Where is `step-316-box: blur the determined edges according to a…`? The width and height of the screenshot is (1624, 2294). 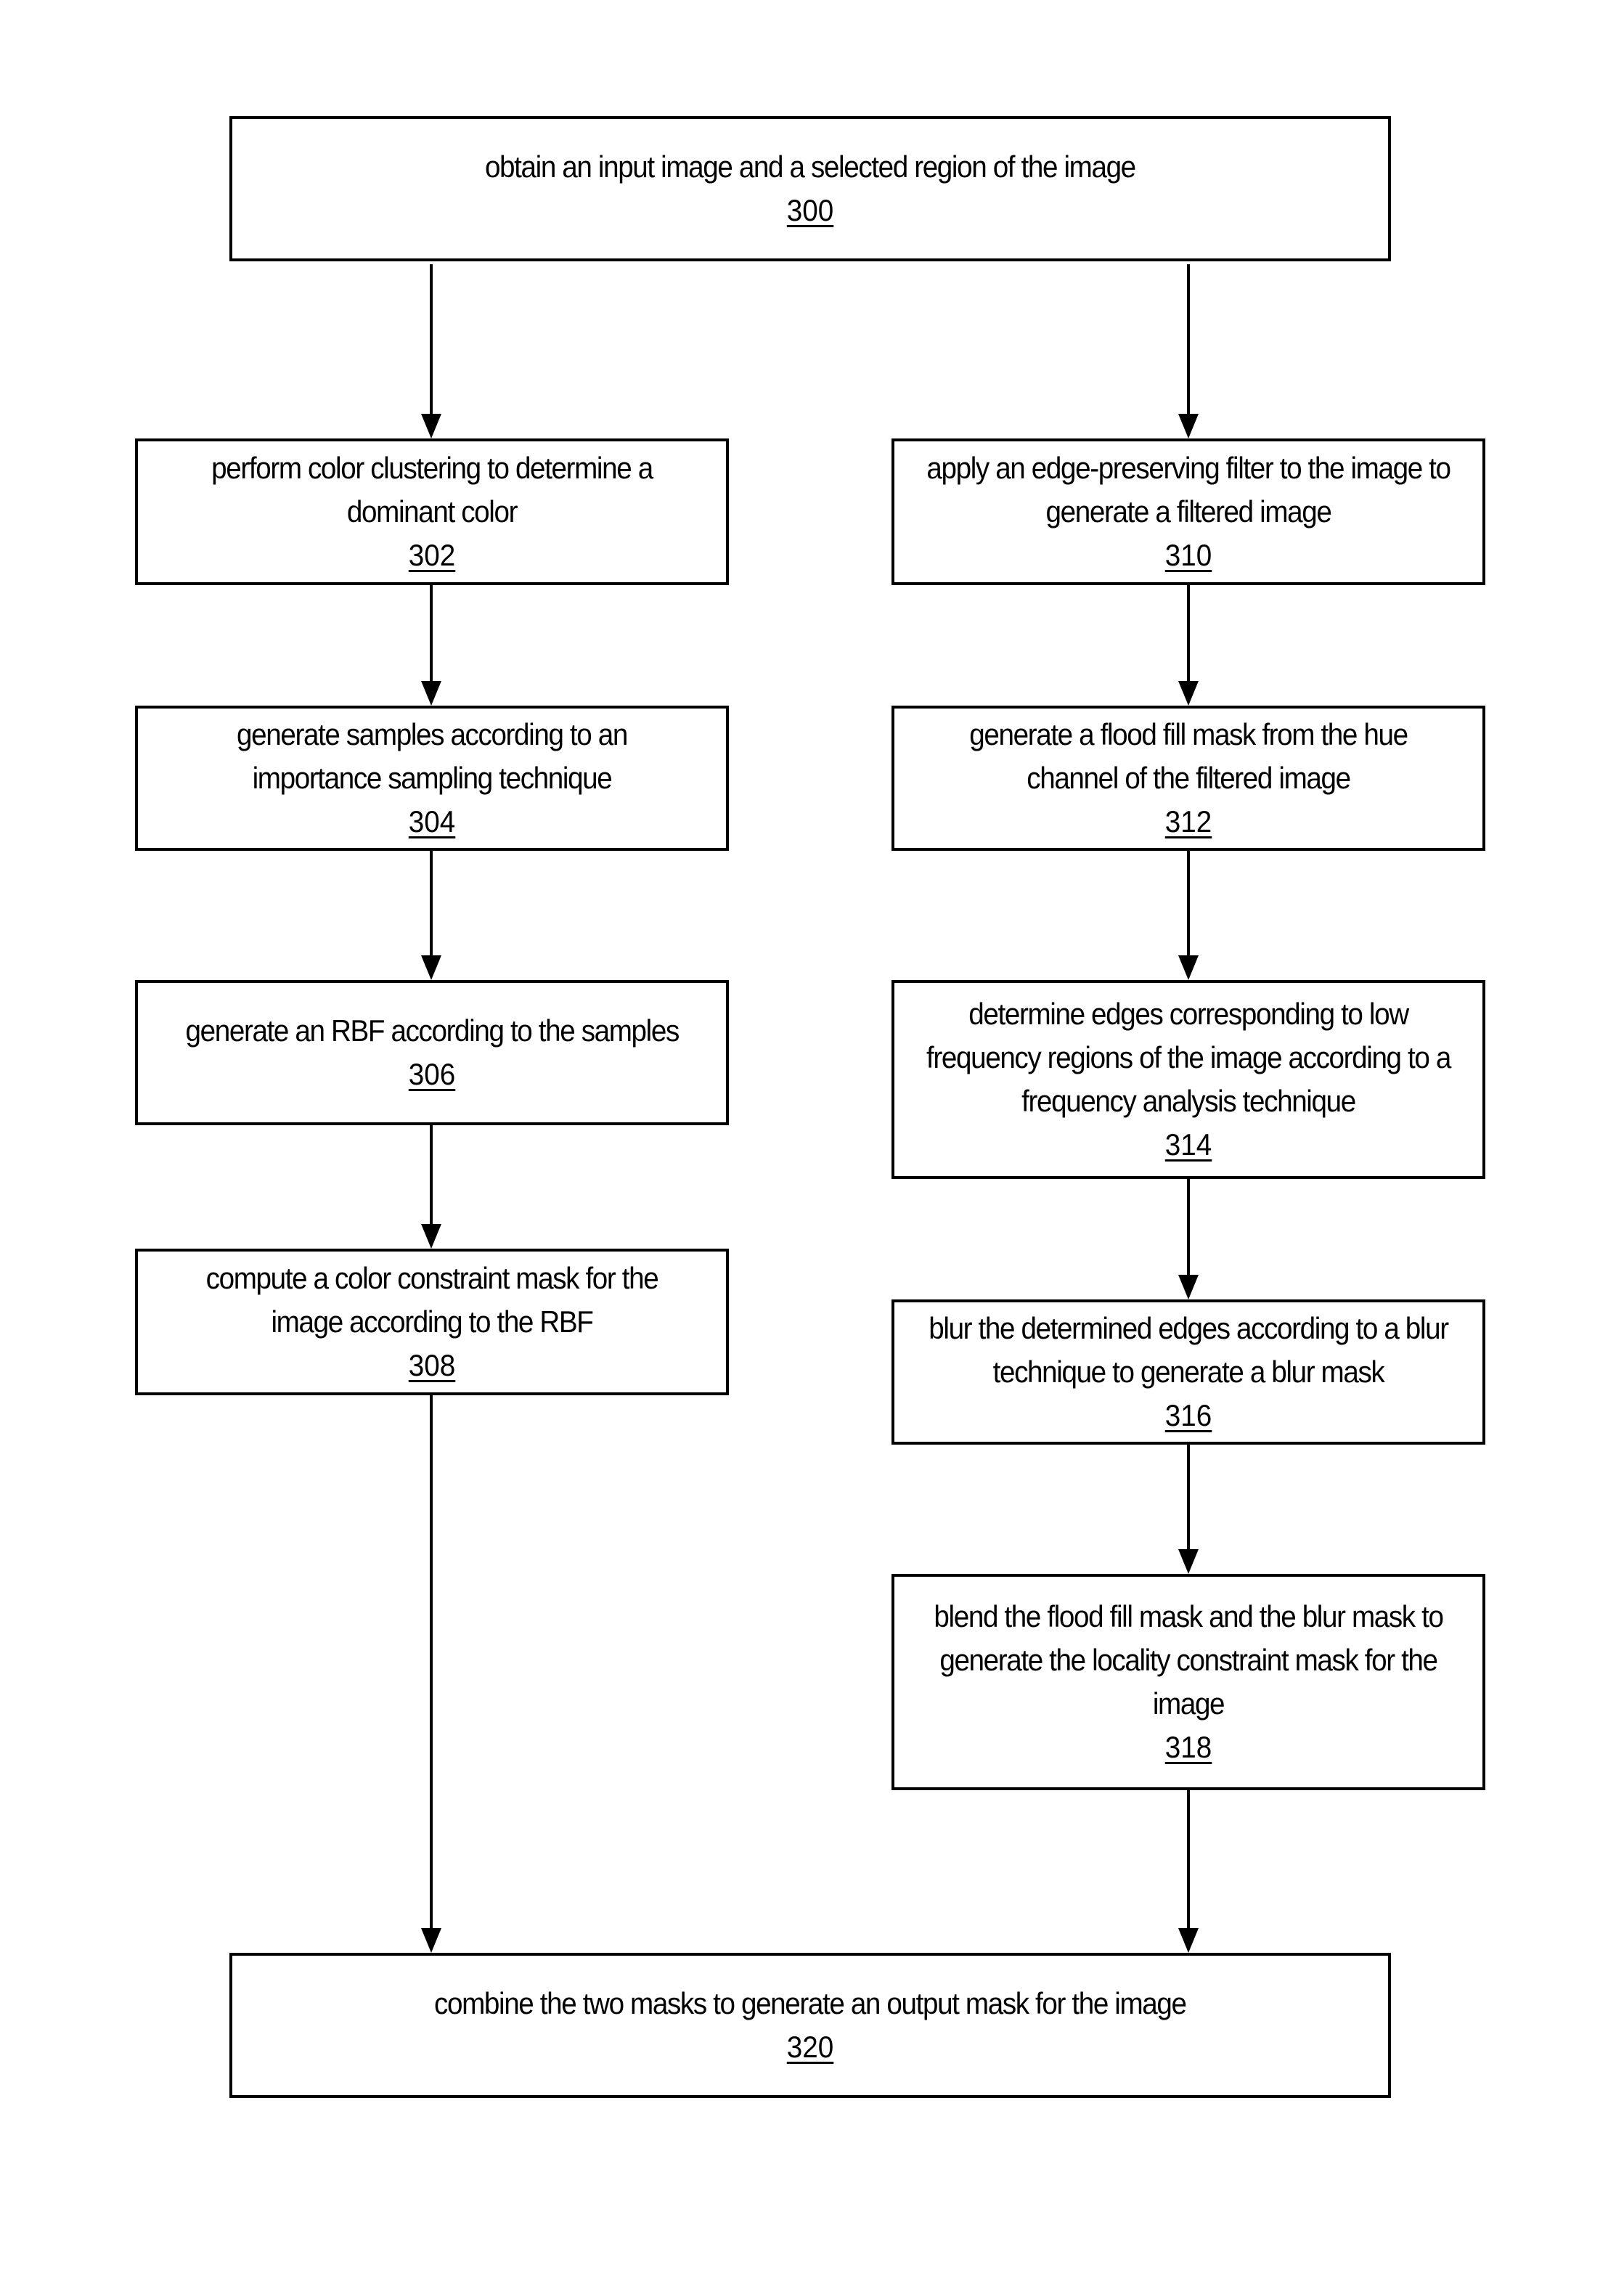
step-316-box: blur the determined edges according to a… is located at coordinates (1188, 1372).